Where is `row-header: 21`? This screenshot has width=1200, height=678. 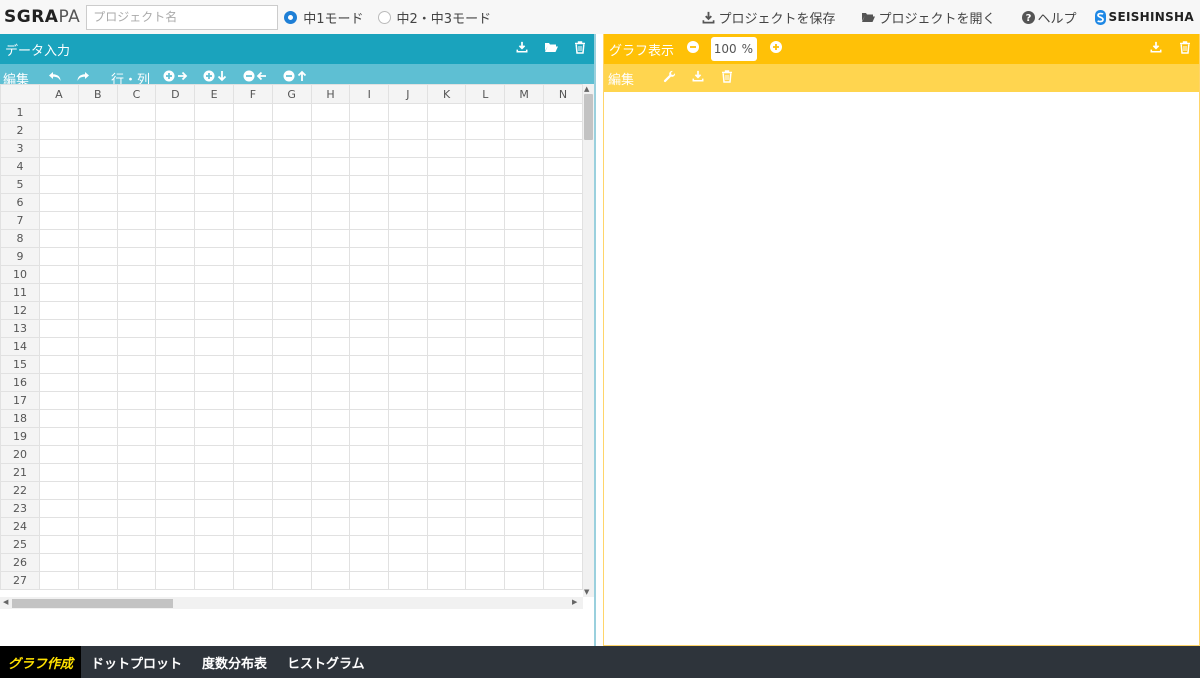 row-header: 21 is located at coordinates (20, 472).